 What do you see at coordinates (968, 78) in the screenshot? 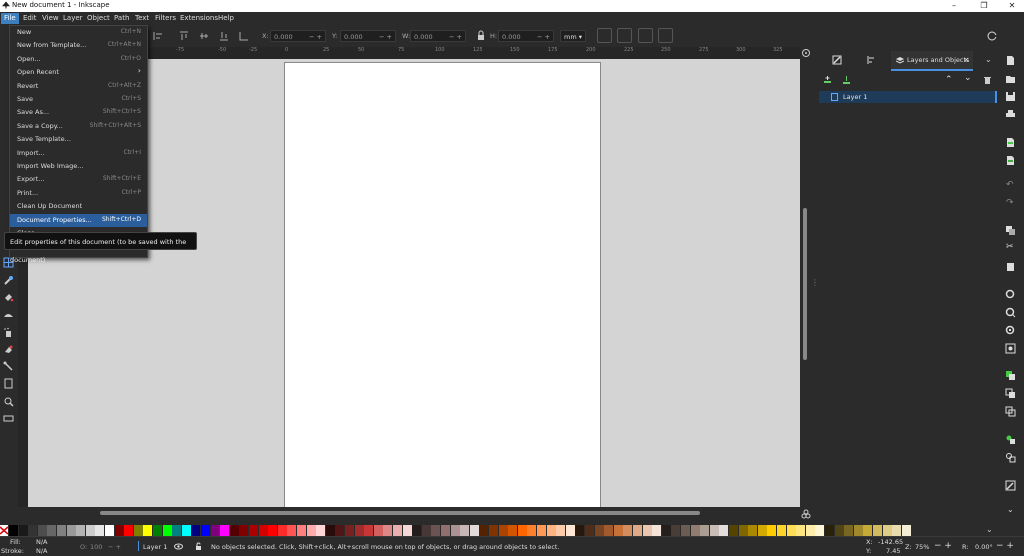
I see `move-down-icon: ⌄` at bounding box center [968, 78].